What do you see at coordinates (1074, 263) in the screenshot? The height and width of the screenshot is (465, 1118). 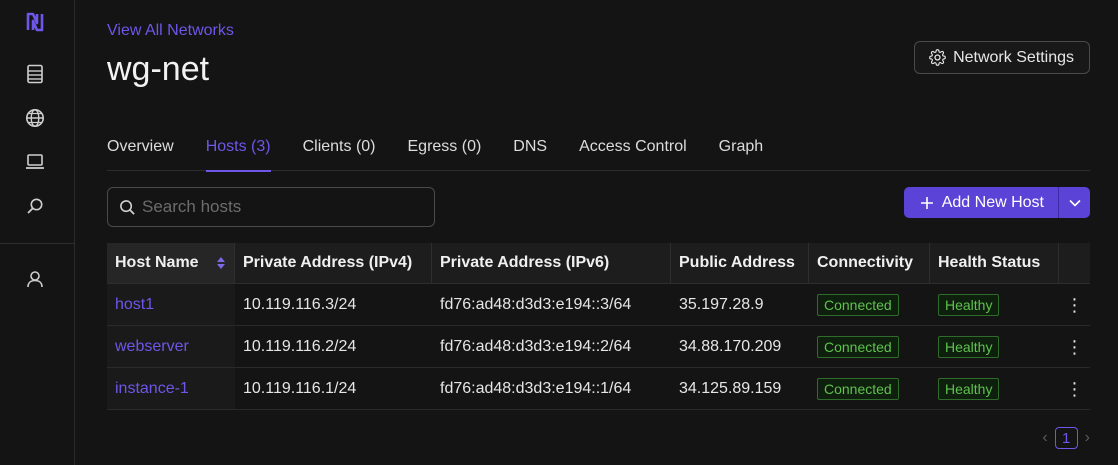 I see `header-actions` at bounding box center [1074, 263].